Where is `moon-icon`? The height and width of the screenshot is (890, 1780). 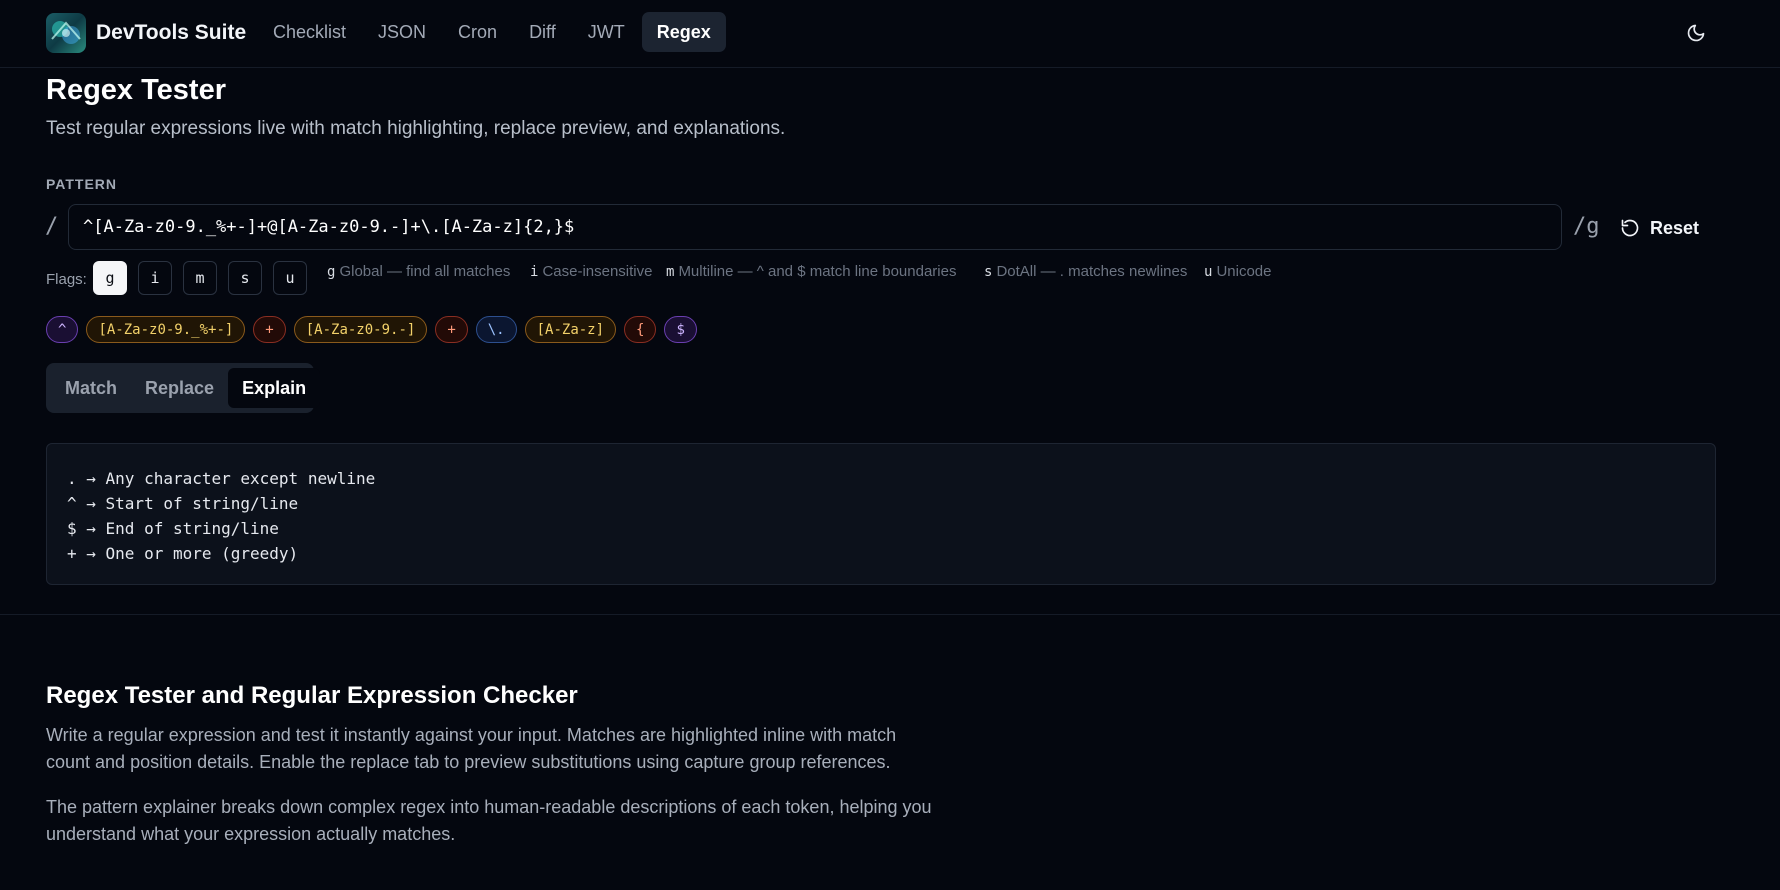
moon-icon is located at coordinates (1696, 33).